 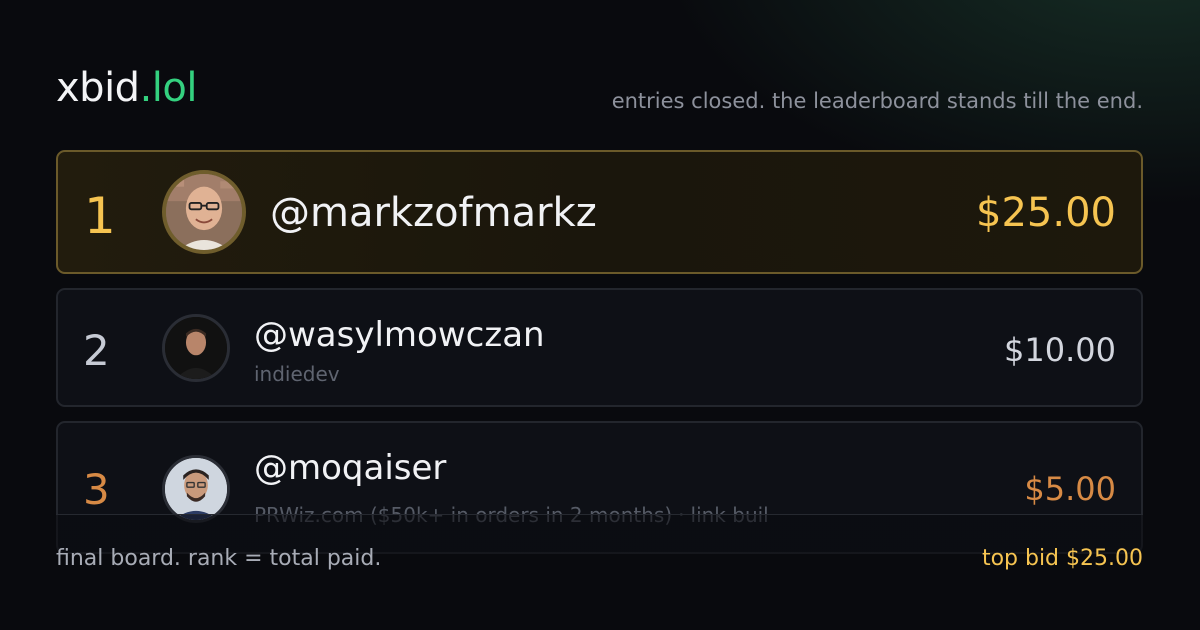 What do you see at coordinates (399, 335) in the screenshot?
I see `user-handle: @wasylmowczan` at bounding box center [399, 335].